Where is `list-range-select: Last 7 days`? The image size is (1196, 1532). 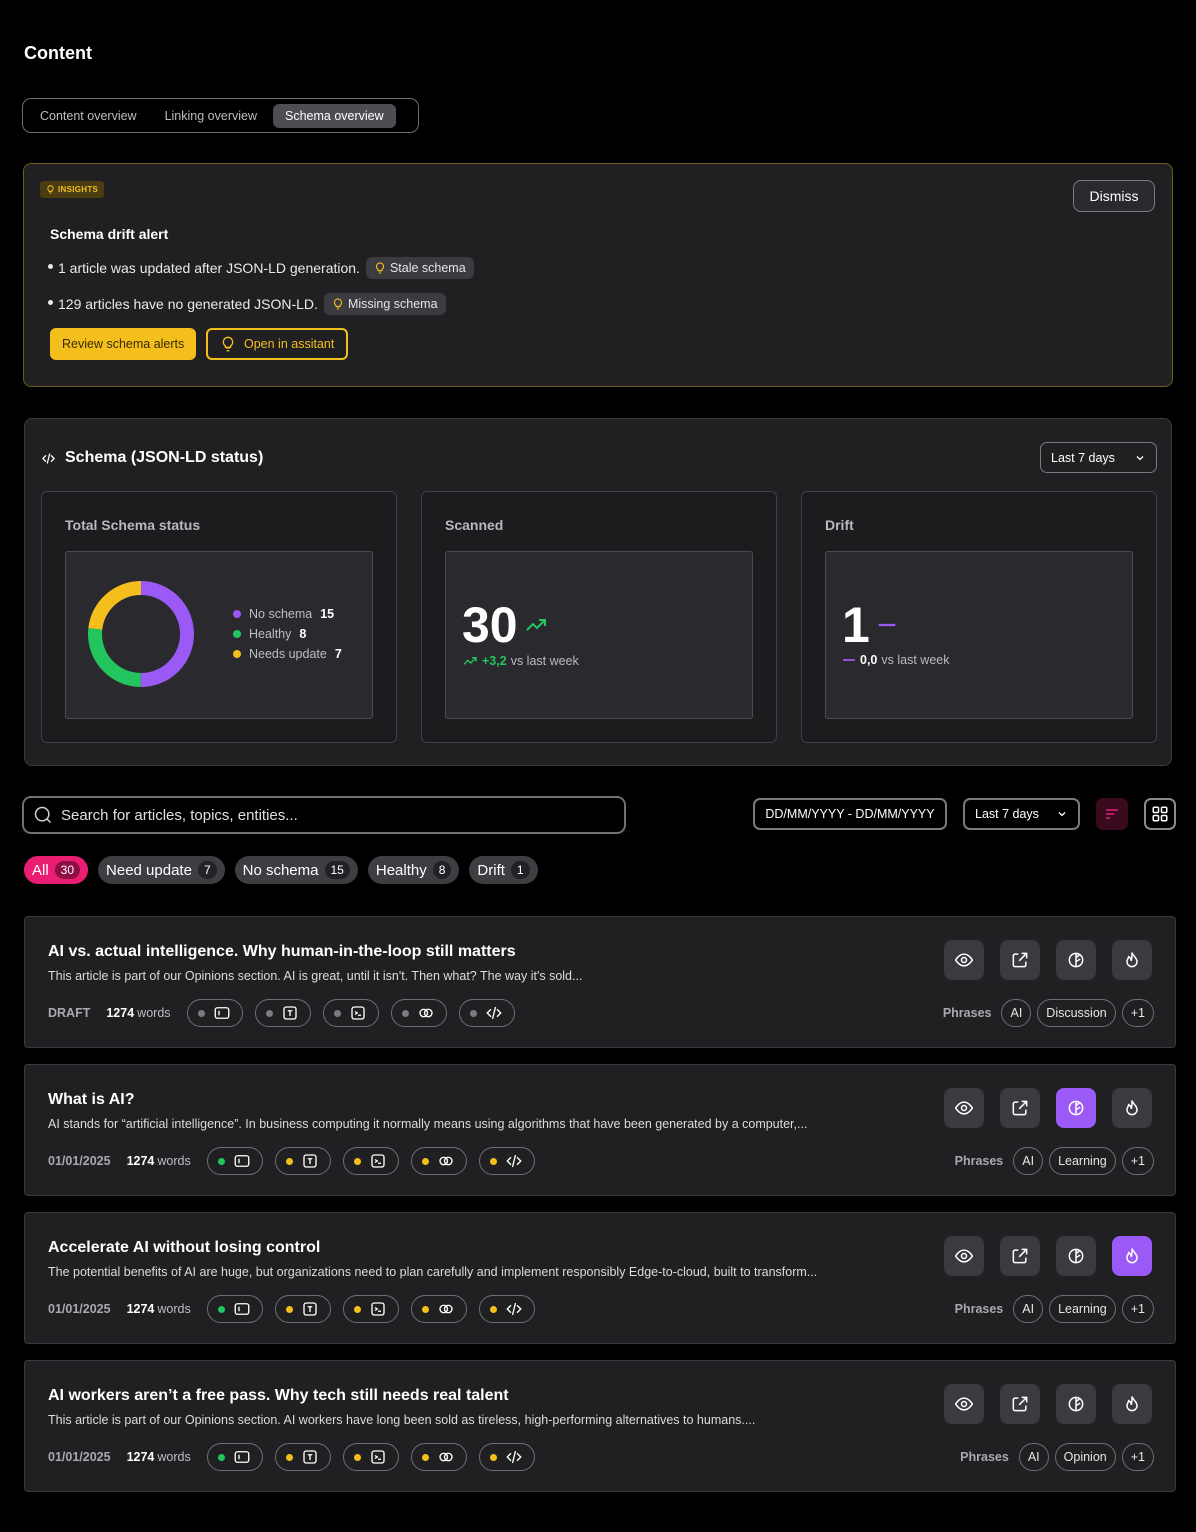 list-range-select: Last 7 days is located at coordinates (1021, 814).